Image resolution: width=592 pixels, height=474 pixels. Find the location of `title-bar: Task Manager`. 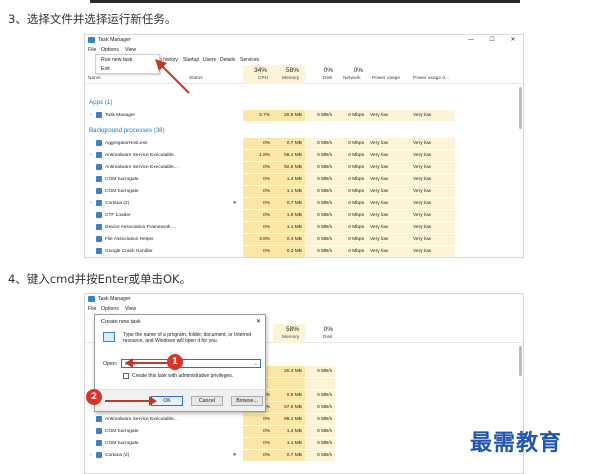

title-bar: Task Manager is located at coordinates (304, 299).